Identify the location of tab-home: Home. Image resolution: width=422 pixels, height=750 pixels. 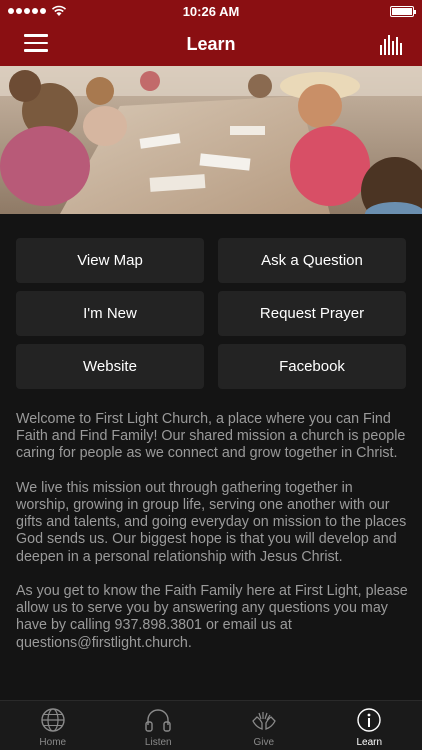
(53, 725).